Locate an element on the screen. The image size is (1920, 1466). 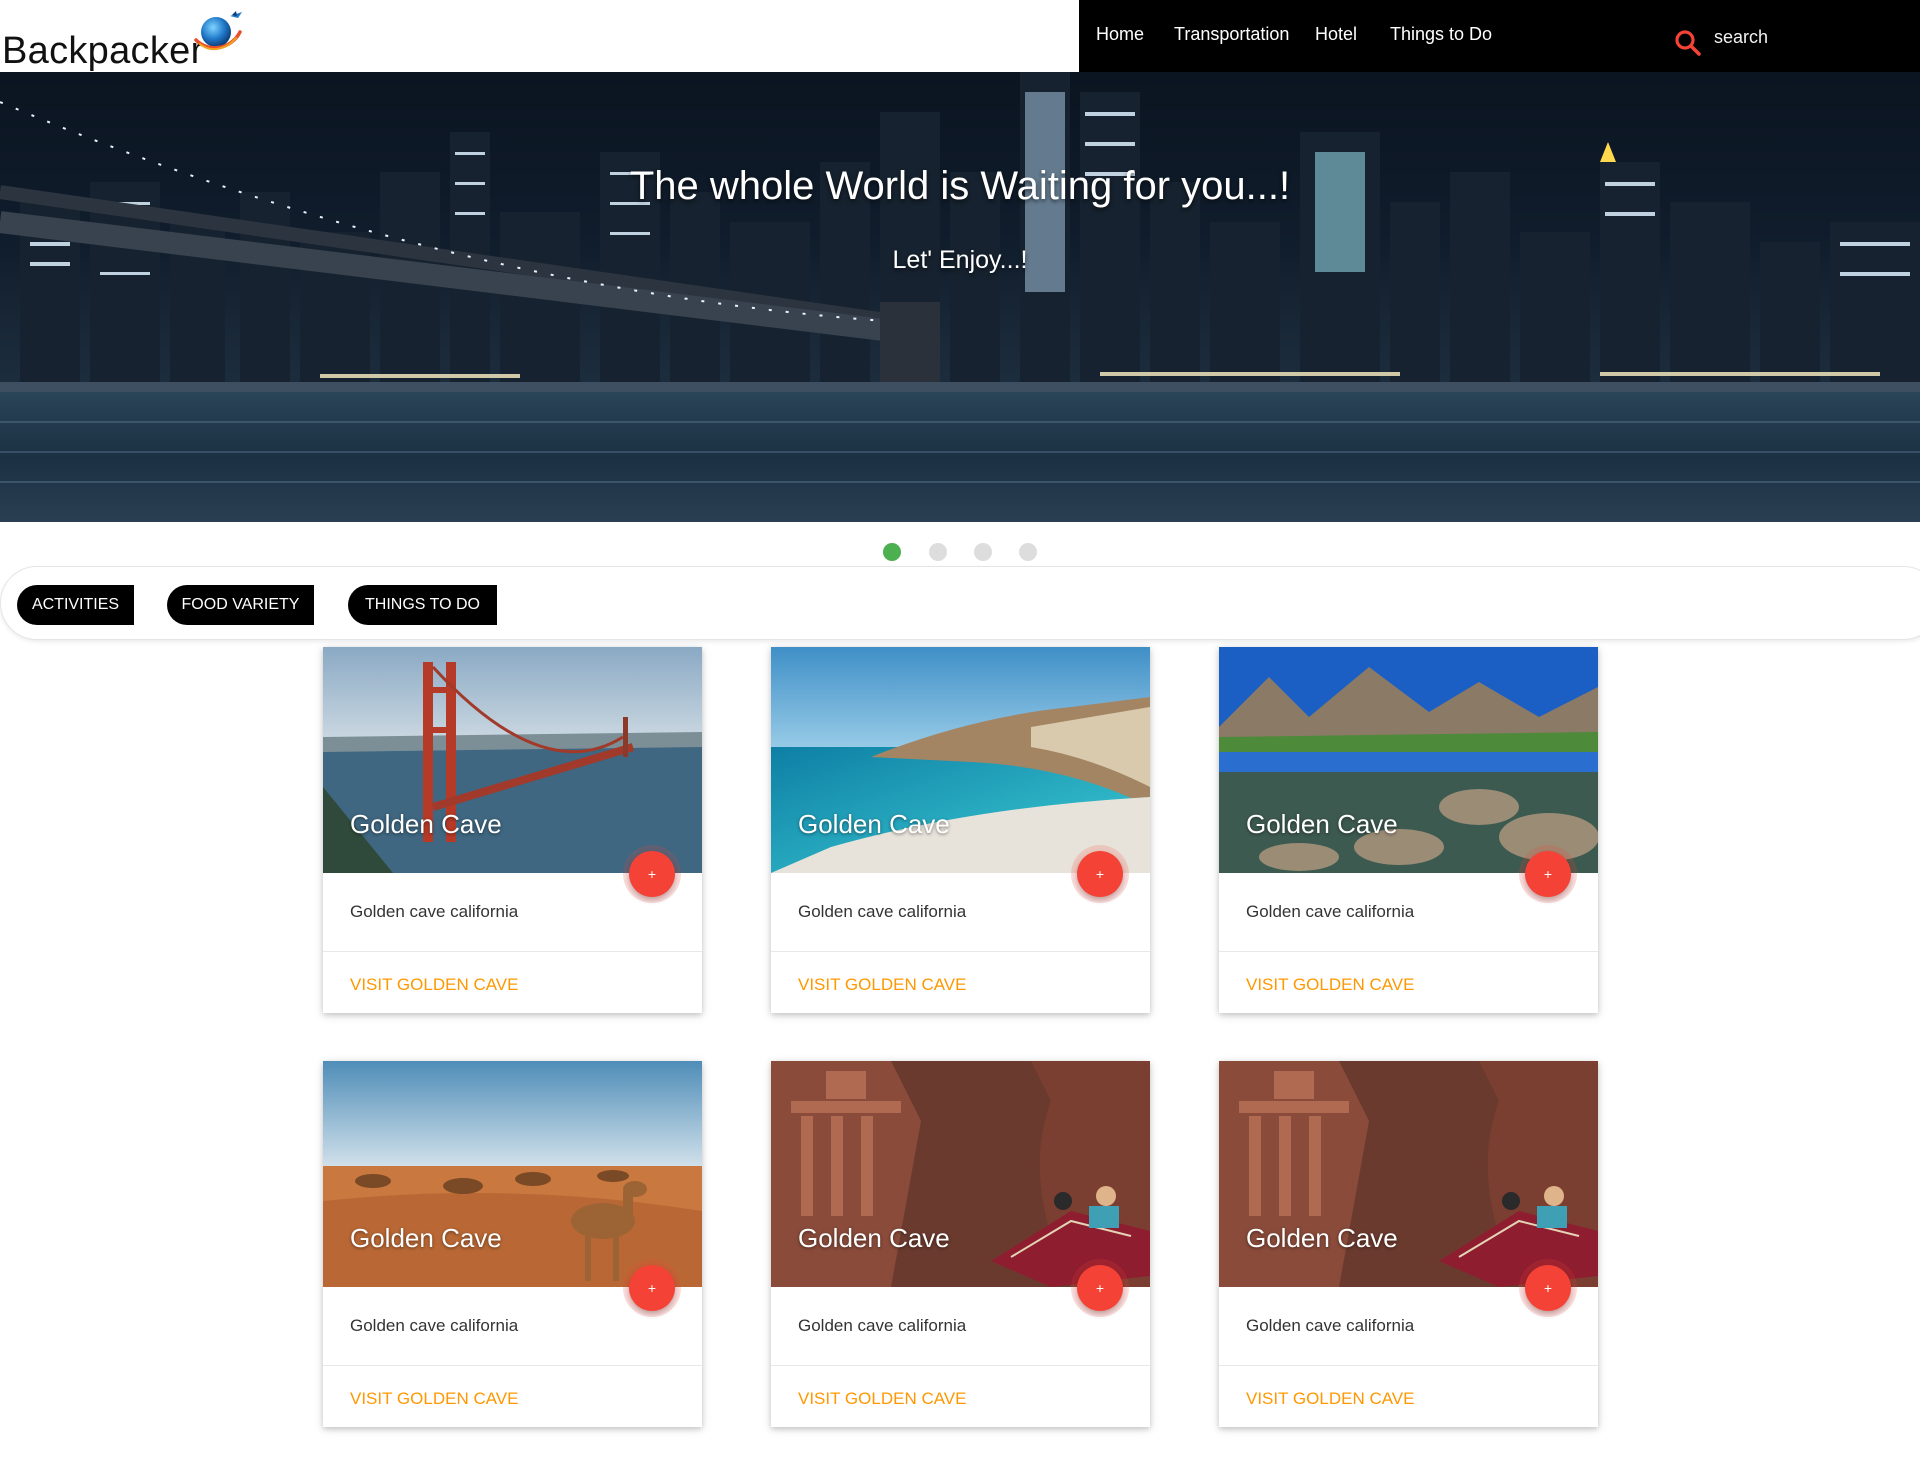
hero-subtitle: Let' Enjoy...! is located at coordinates (960, 260).